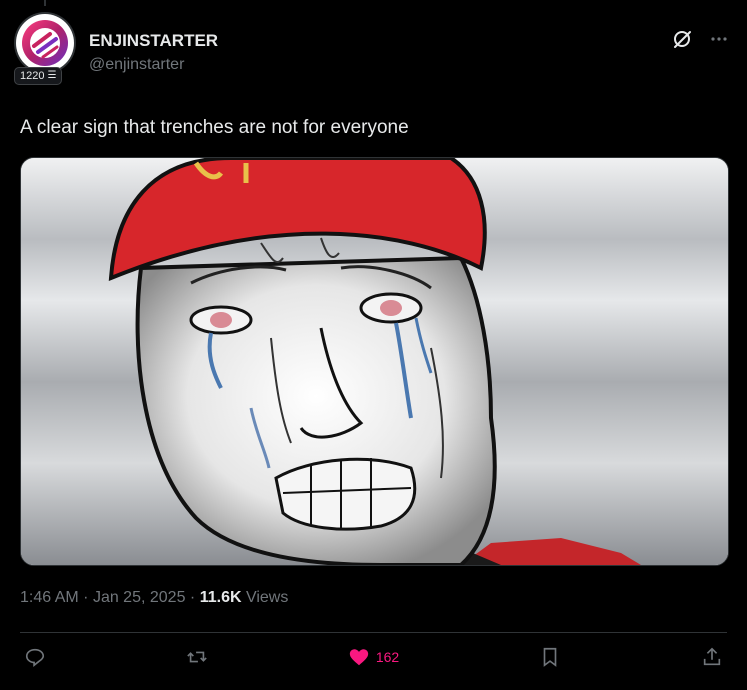 This screenshot has width=747, height=690. Describe the element at coordinates (719, 39) in the screenshot. I see `more-icon` at that location.